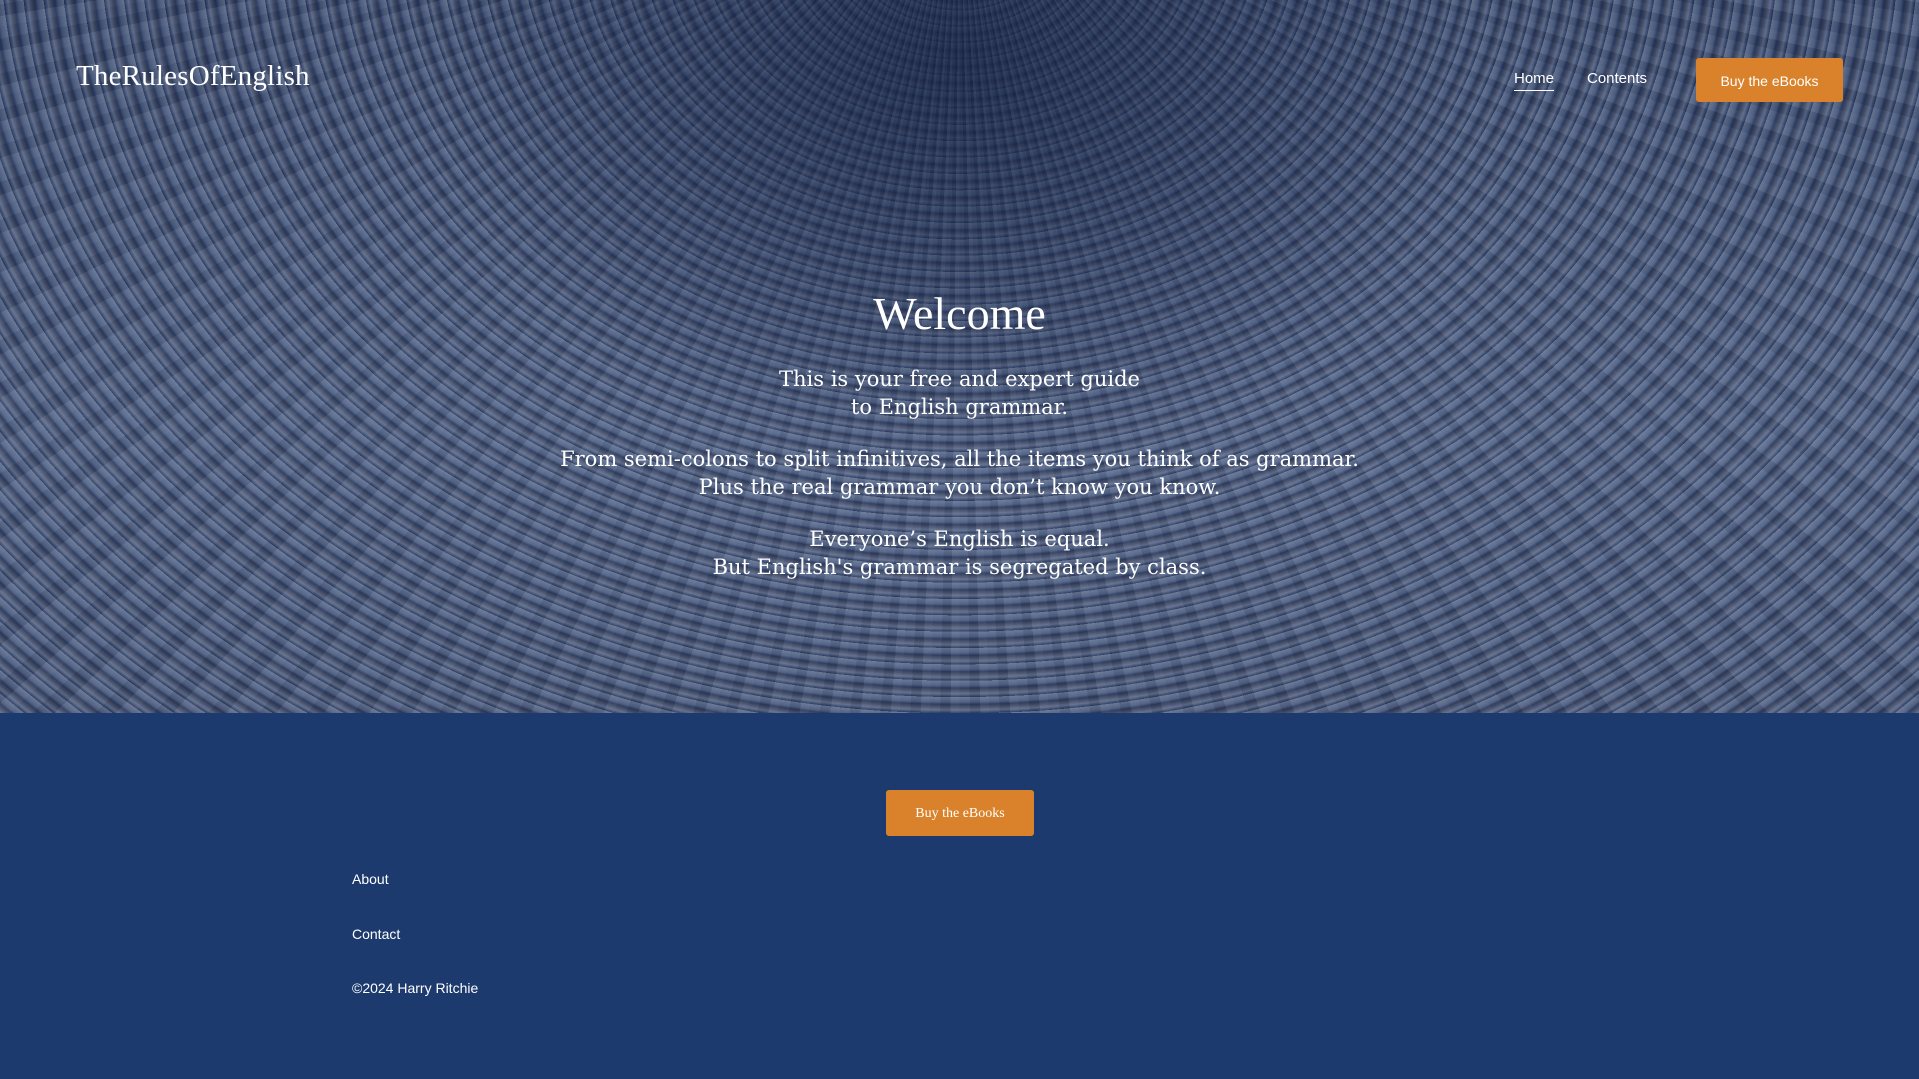  What do you see at coordinates (376, 934) in the screenshot?
I see `footer-link-contact: Contact` at bounding box center [376, 934].